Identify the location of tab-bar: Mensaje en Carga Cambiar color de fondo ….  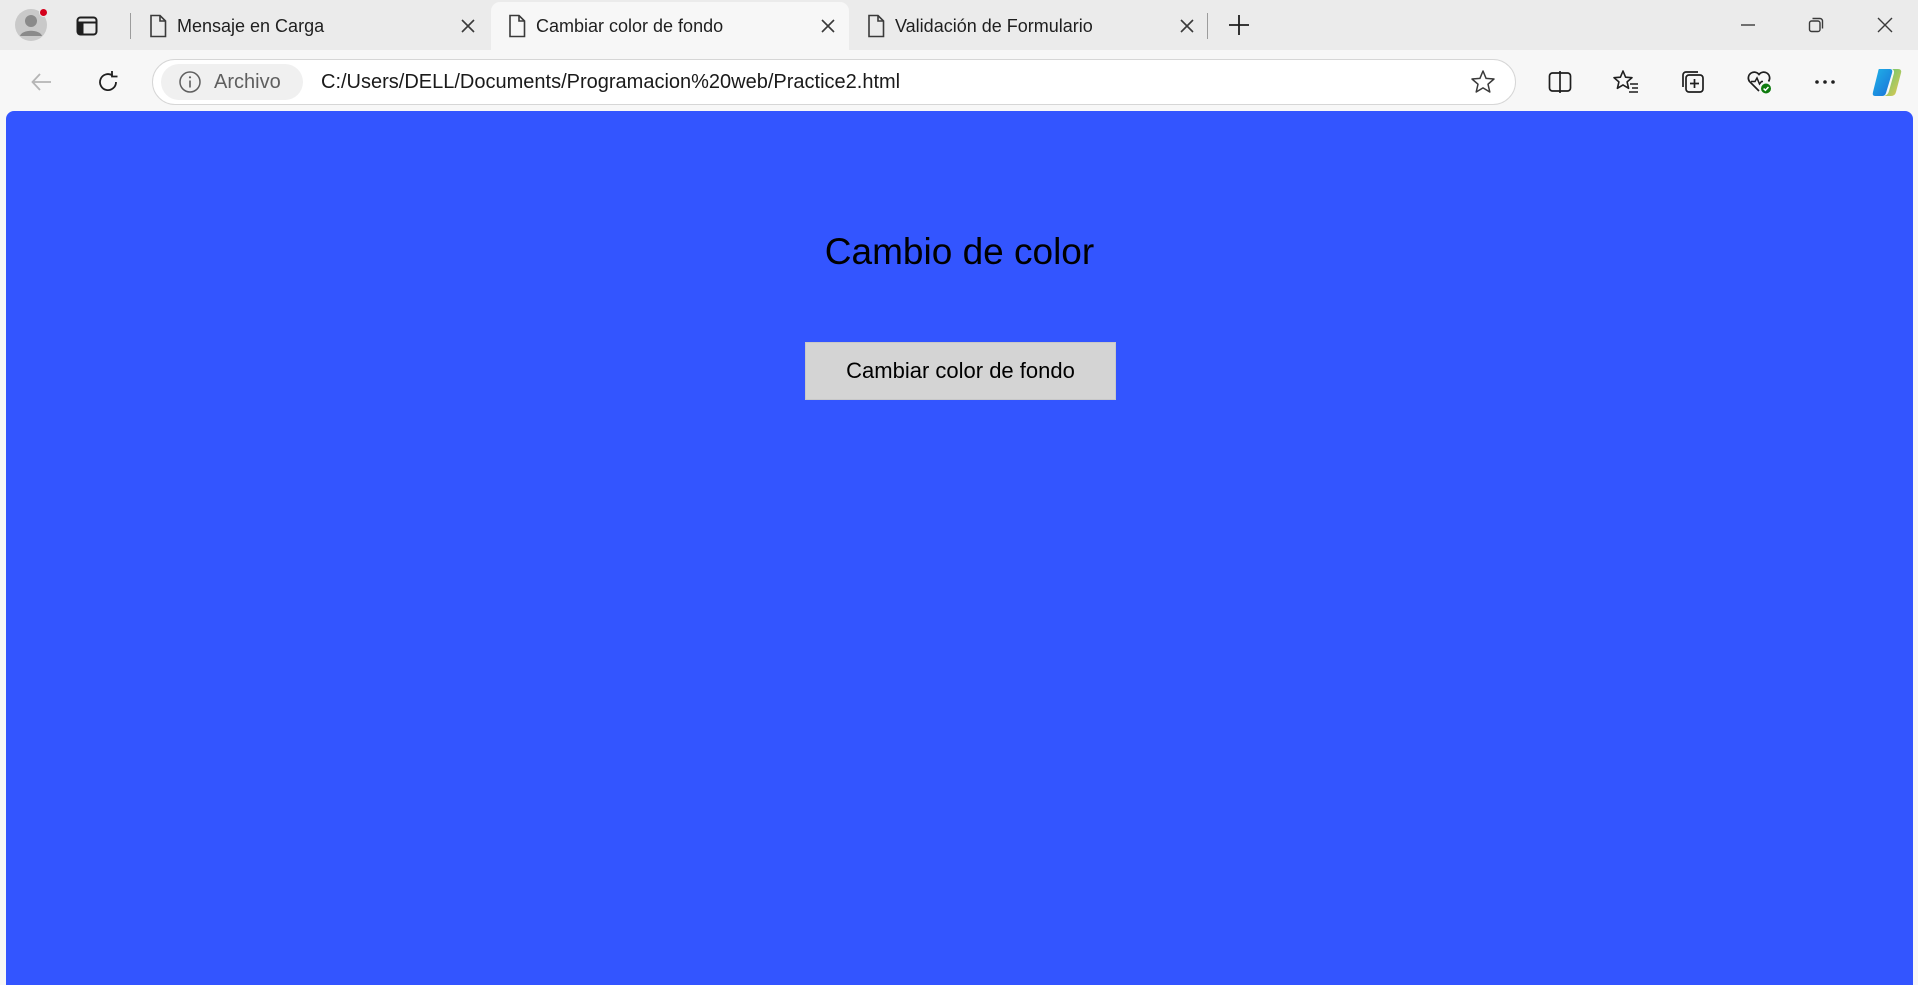
(959, 25).